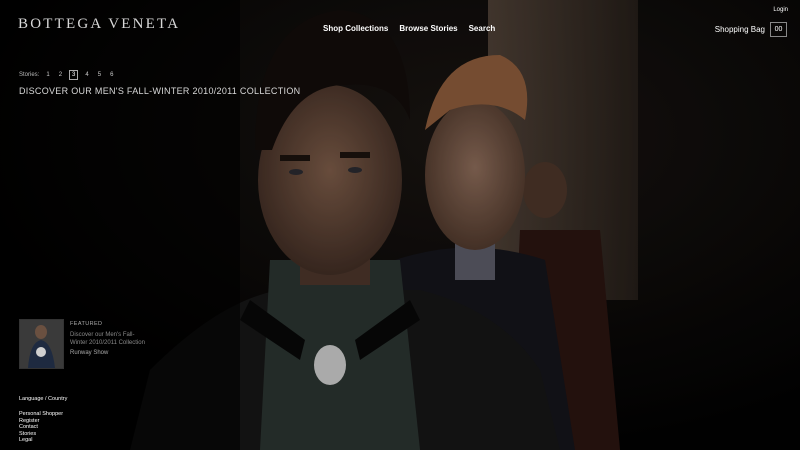 This screenshot has width=800, height=450. What do you see at coordinates (111, 75) in the screenshot?
I see `story-page-6: 6` at bounding box center [111, 75].